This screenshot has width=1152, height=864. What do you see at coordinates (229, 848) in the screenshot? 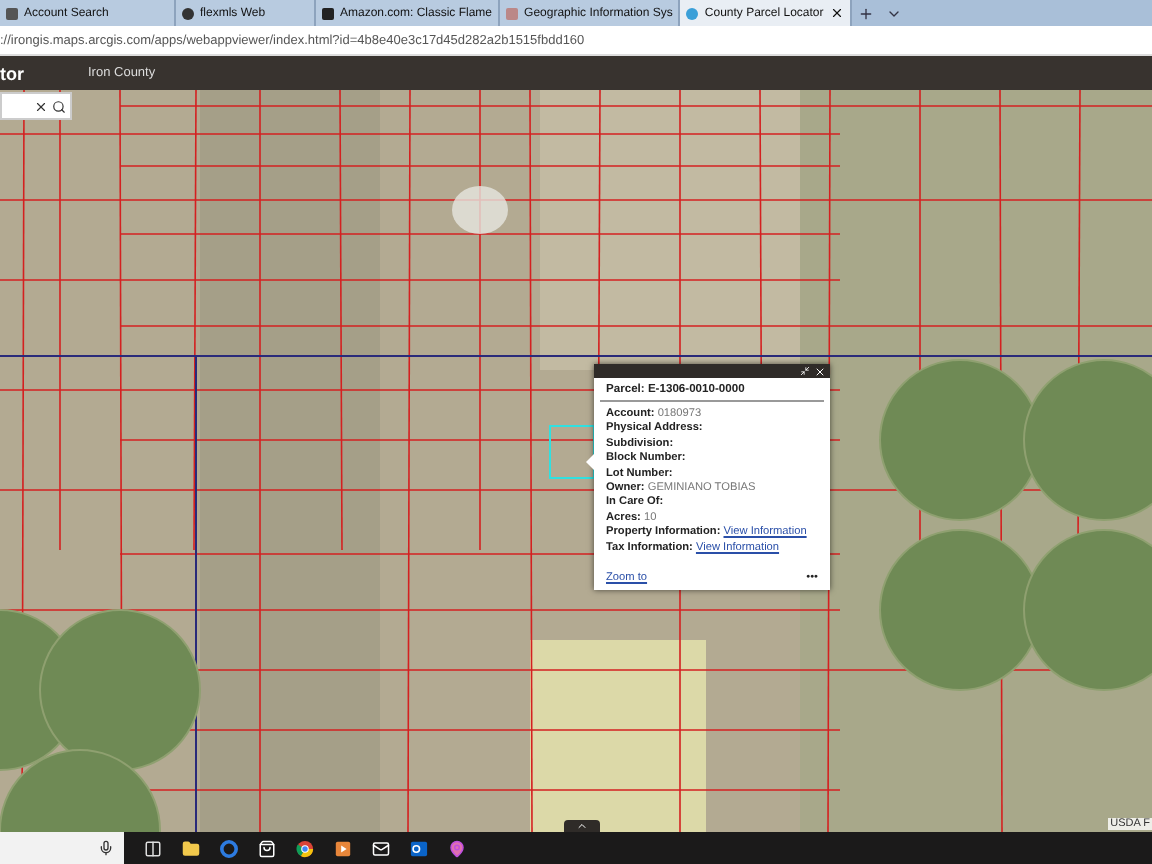
I see `browser-e-icon` at bounding box center [229, 848].